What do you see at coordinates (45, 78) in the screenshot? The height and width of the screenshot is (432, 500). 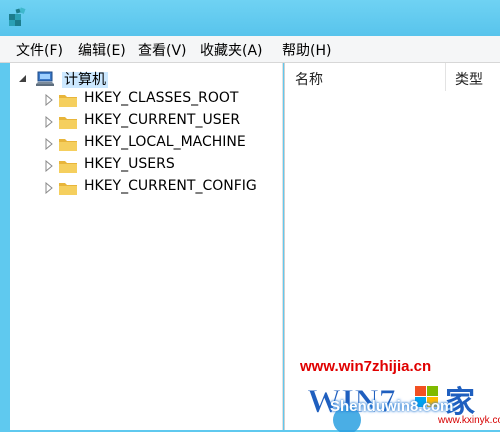 I see `computer-icon` at bounding box center [45, 78].